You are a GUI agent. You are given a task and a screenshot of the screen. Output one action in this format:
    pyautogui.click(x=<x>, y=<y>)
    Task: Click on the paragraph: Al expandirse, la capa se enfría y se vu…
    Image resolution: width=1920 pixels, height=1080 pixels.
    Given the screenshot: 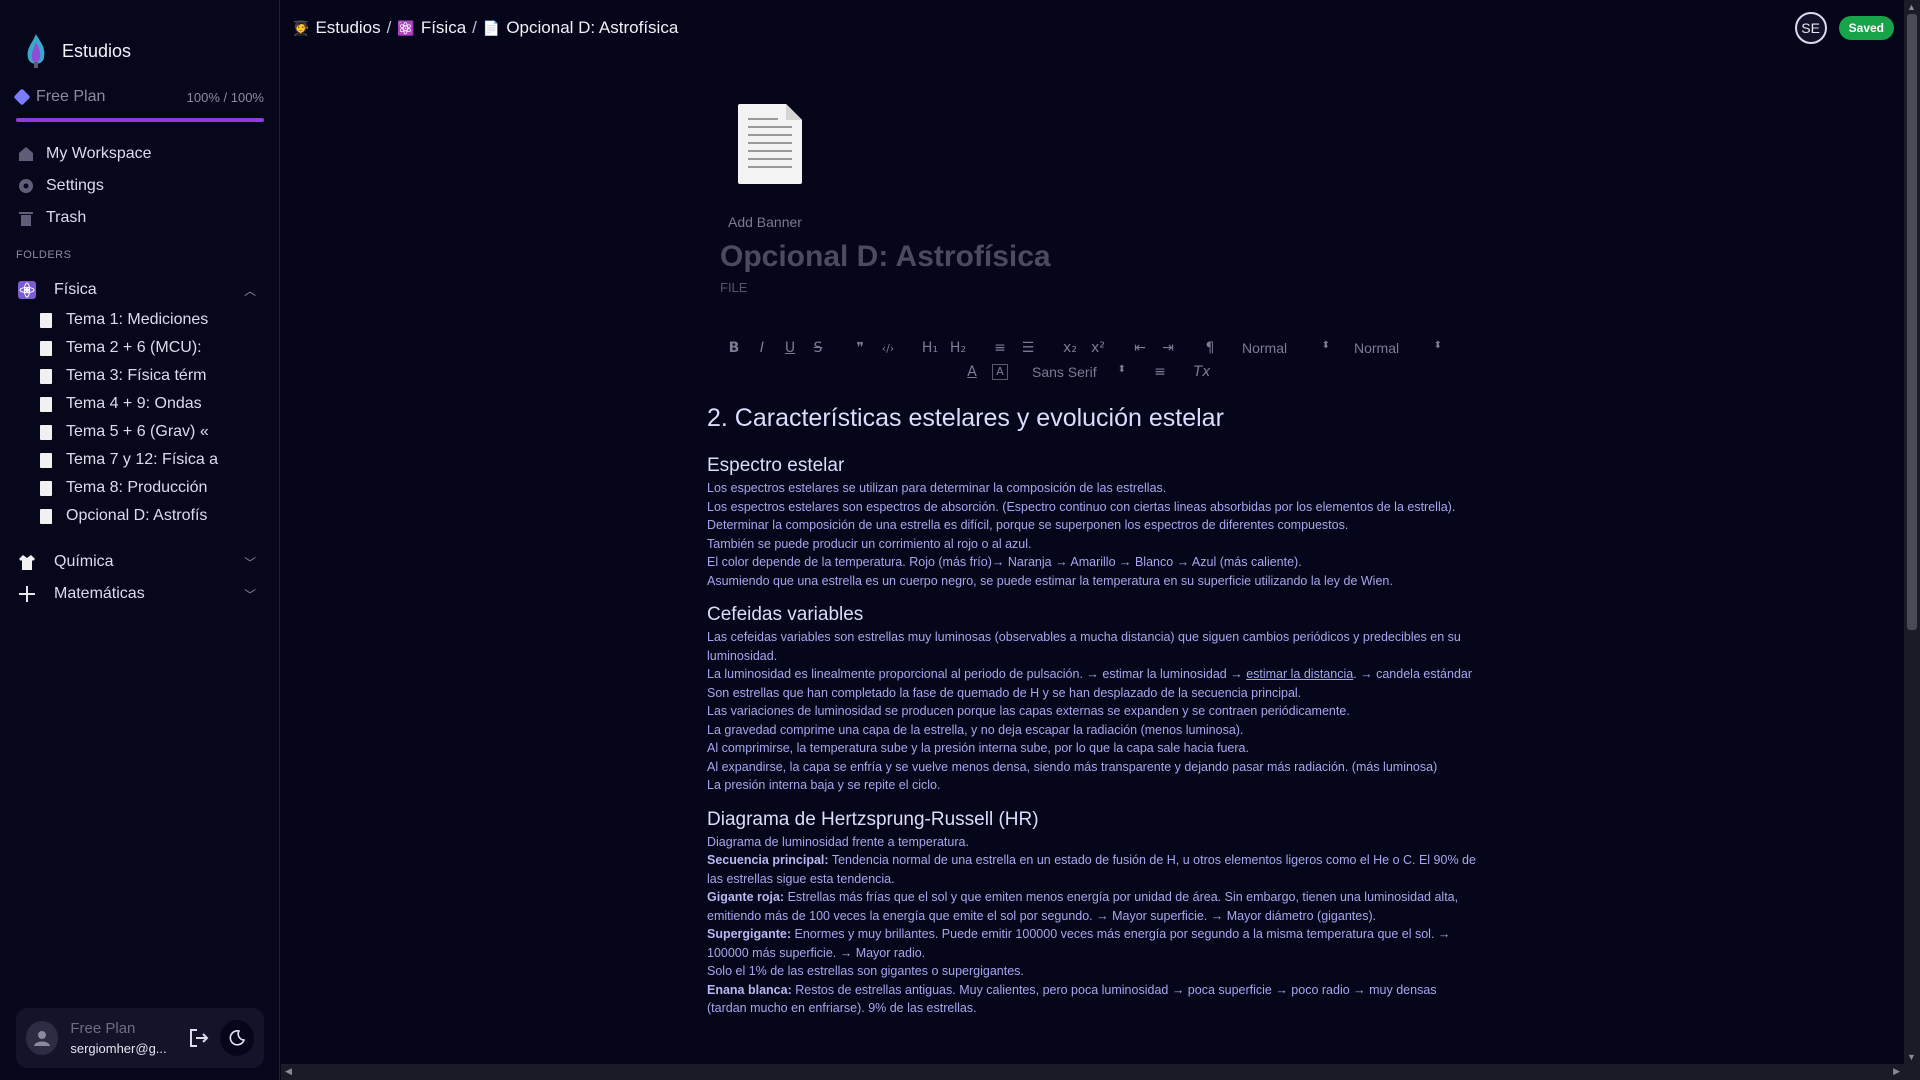 What is the action you would take?
    pyautogui.click(x=1072, y=766)
    